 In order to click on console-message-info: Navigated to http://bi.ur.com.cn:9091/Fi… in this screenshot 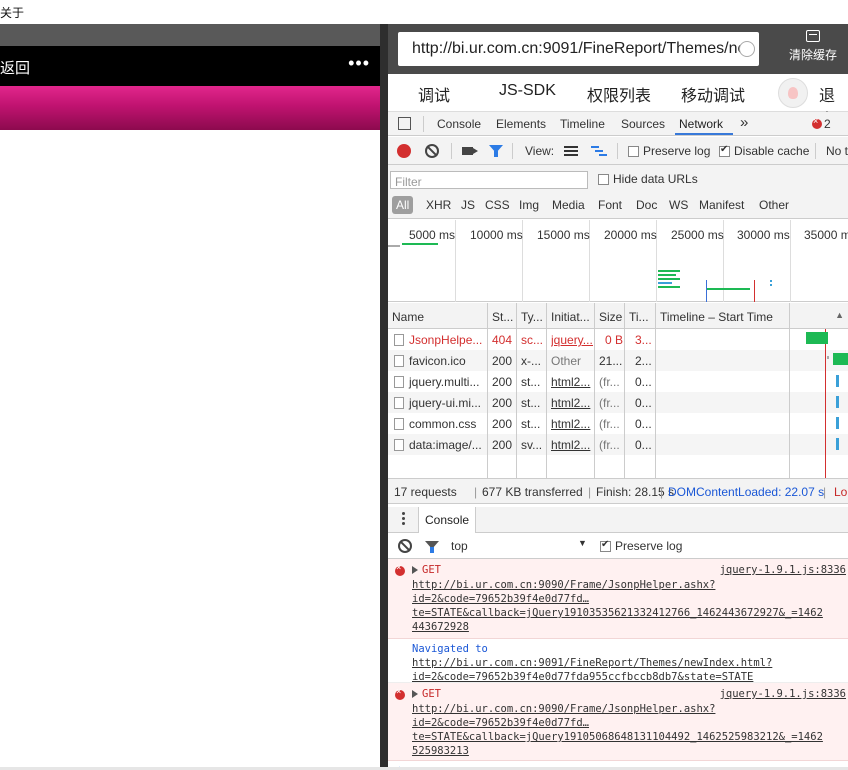, I will do `click(618, 661)`.